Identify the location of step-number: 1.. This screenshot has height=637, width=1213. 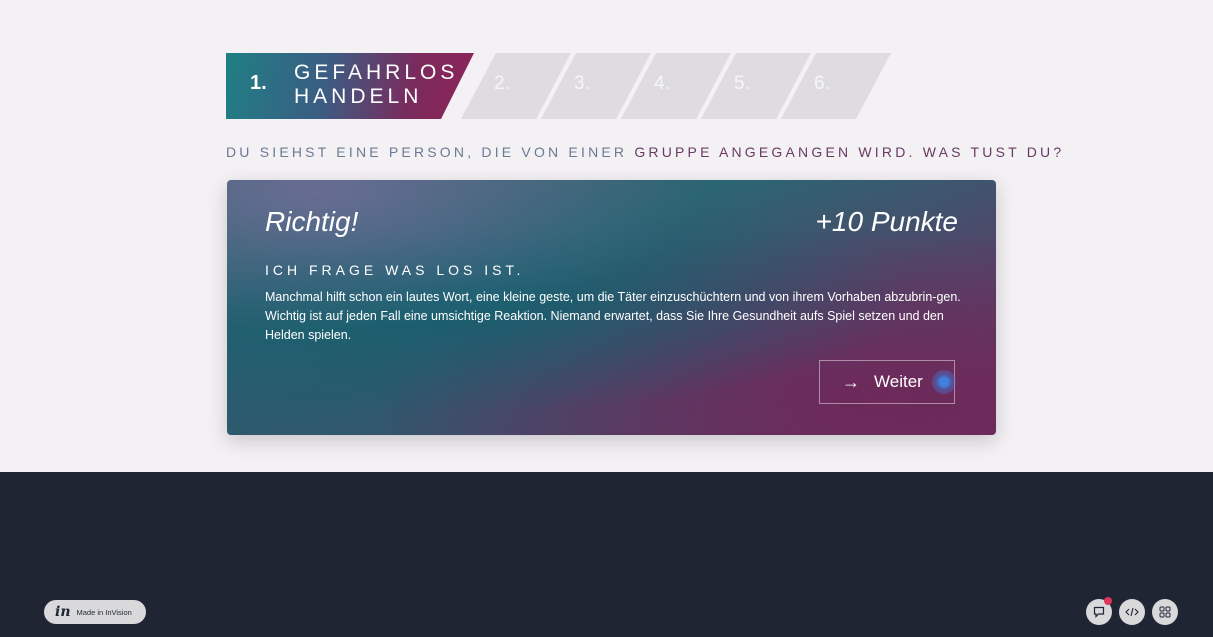
(258, 83).